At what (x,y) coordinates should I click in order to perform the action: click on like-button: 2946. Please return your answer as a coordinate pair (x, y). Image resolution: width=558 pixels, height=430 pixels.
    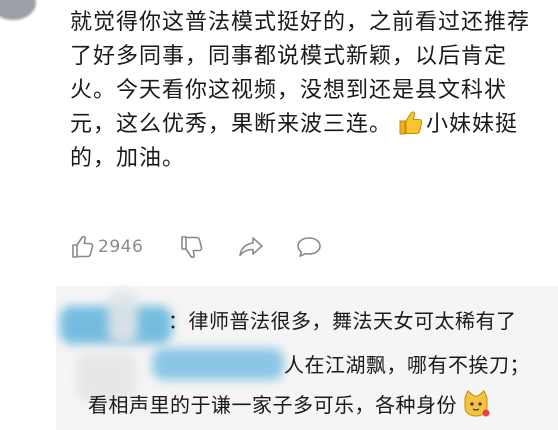
    Looking at the image, I should click on (106, 247).